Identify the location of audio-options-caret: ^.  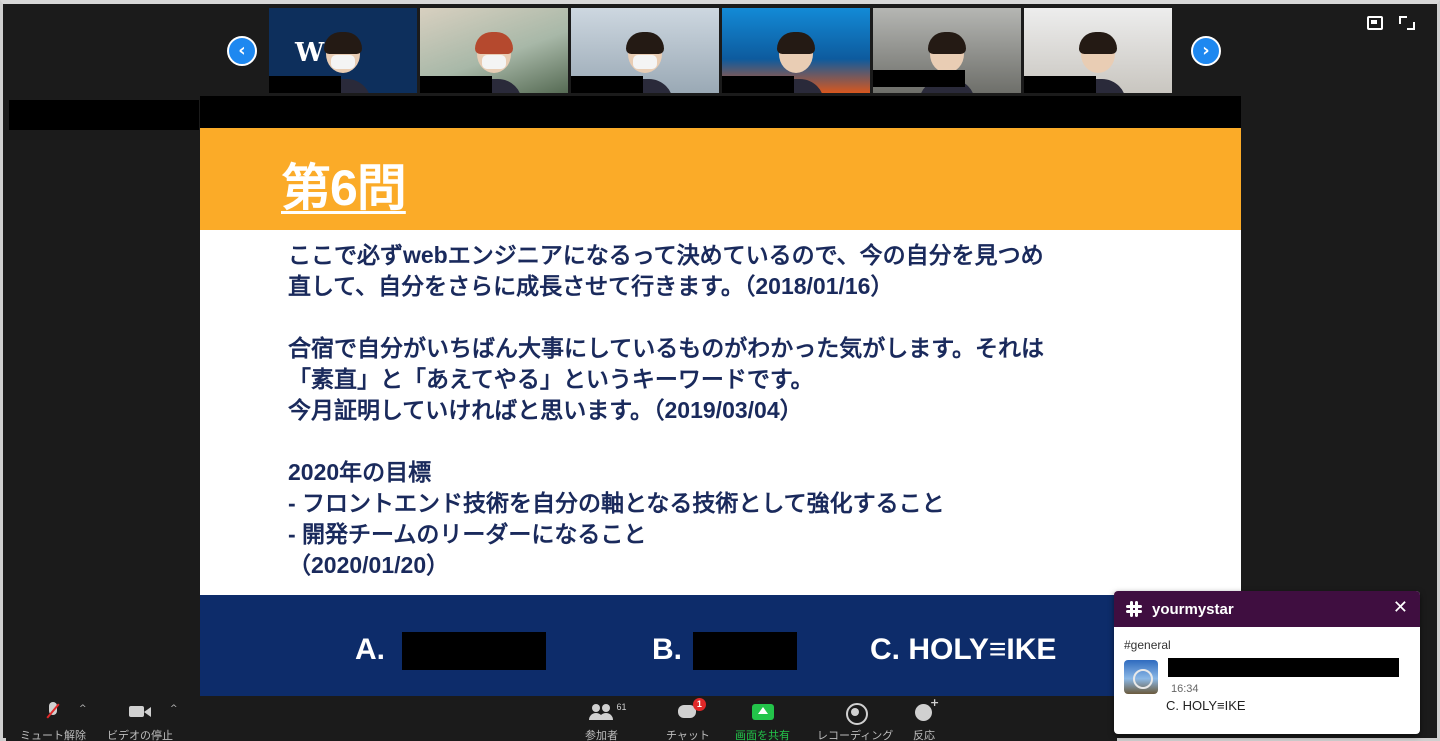
(83, 709).